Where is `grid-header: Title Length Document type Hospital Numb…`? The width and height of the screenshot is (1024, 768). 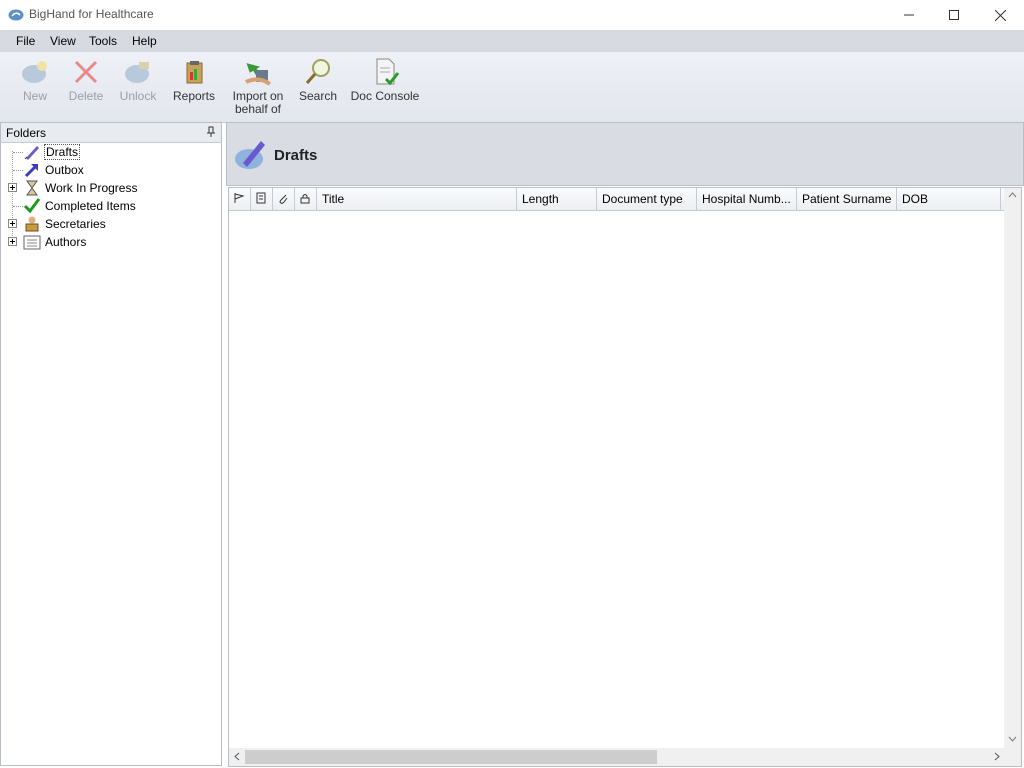 grid-header: Title Length Document type Hospital Numb… is located at coordinates (617, 199).